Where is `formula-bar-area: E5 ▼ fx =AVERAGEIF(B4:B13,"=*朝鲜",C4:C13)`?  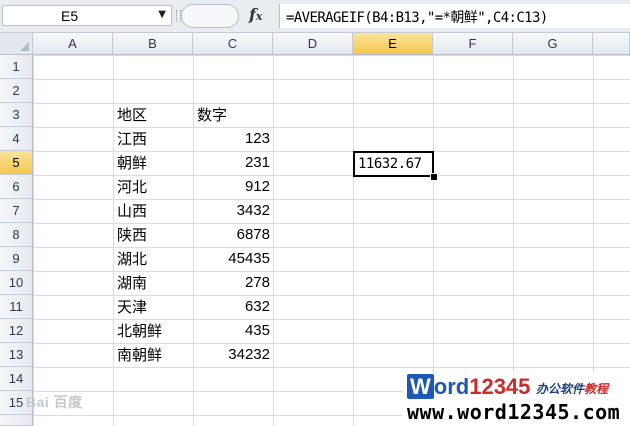 formula-bar-area: E5 ▼ fx =AVERAGEIF(B4:B13,"=*朝鲜",C4:C13) is located at coordinates (315, 16).